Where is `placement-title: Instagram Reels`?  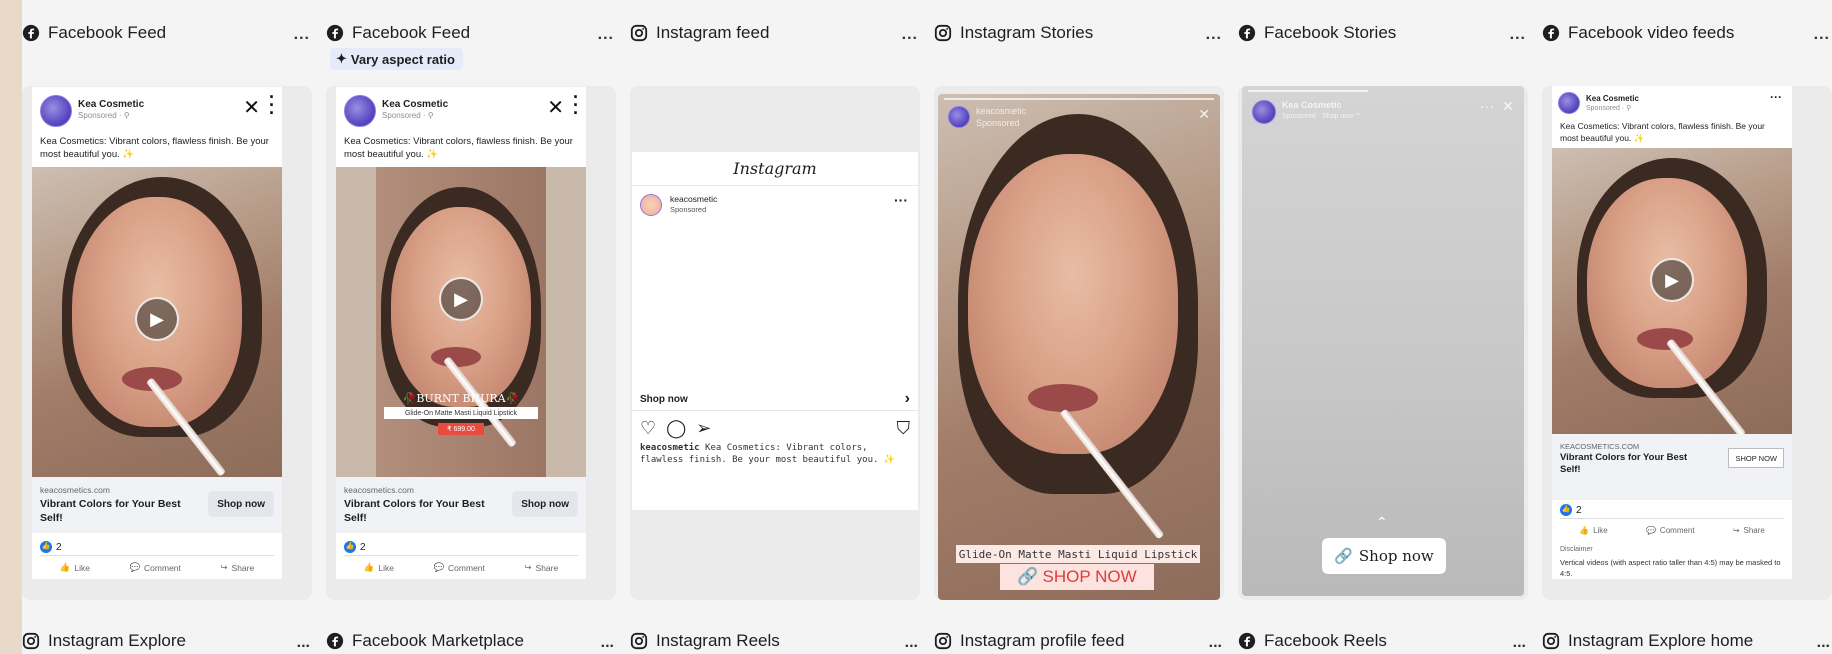
placement-title: Instagram Reels is located at coordinates (718, 640).